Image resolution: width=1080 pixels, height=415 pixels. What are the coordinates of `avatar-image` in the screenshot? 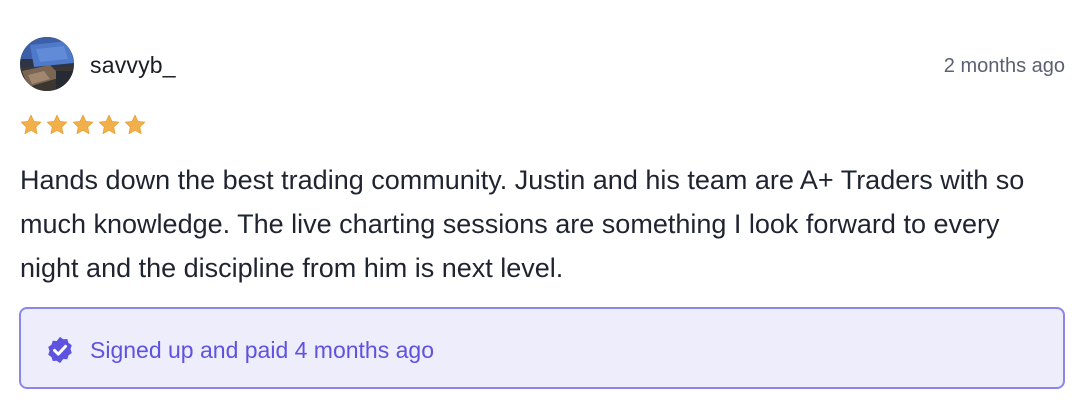 It's located at (47, 64).